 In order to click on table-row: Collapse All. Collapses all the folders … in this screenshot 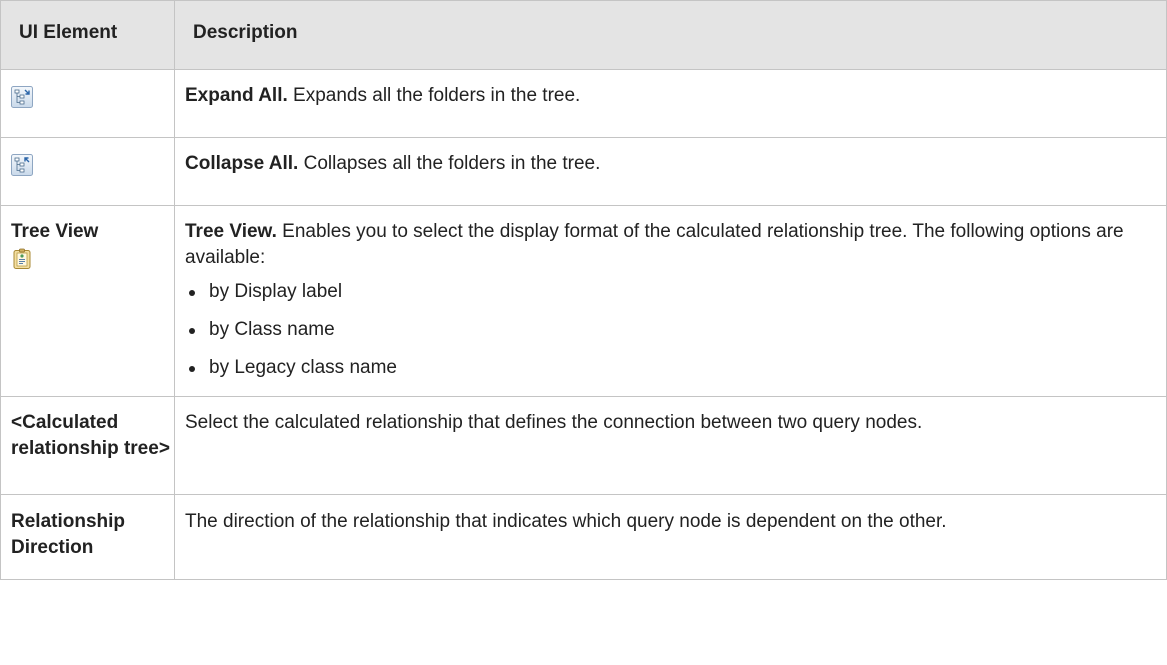, I will do `click(583, 171)`.